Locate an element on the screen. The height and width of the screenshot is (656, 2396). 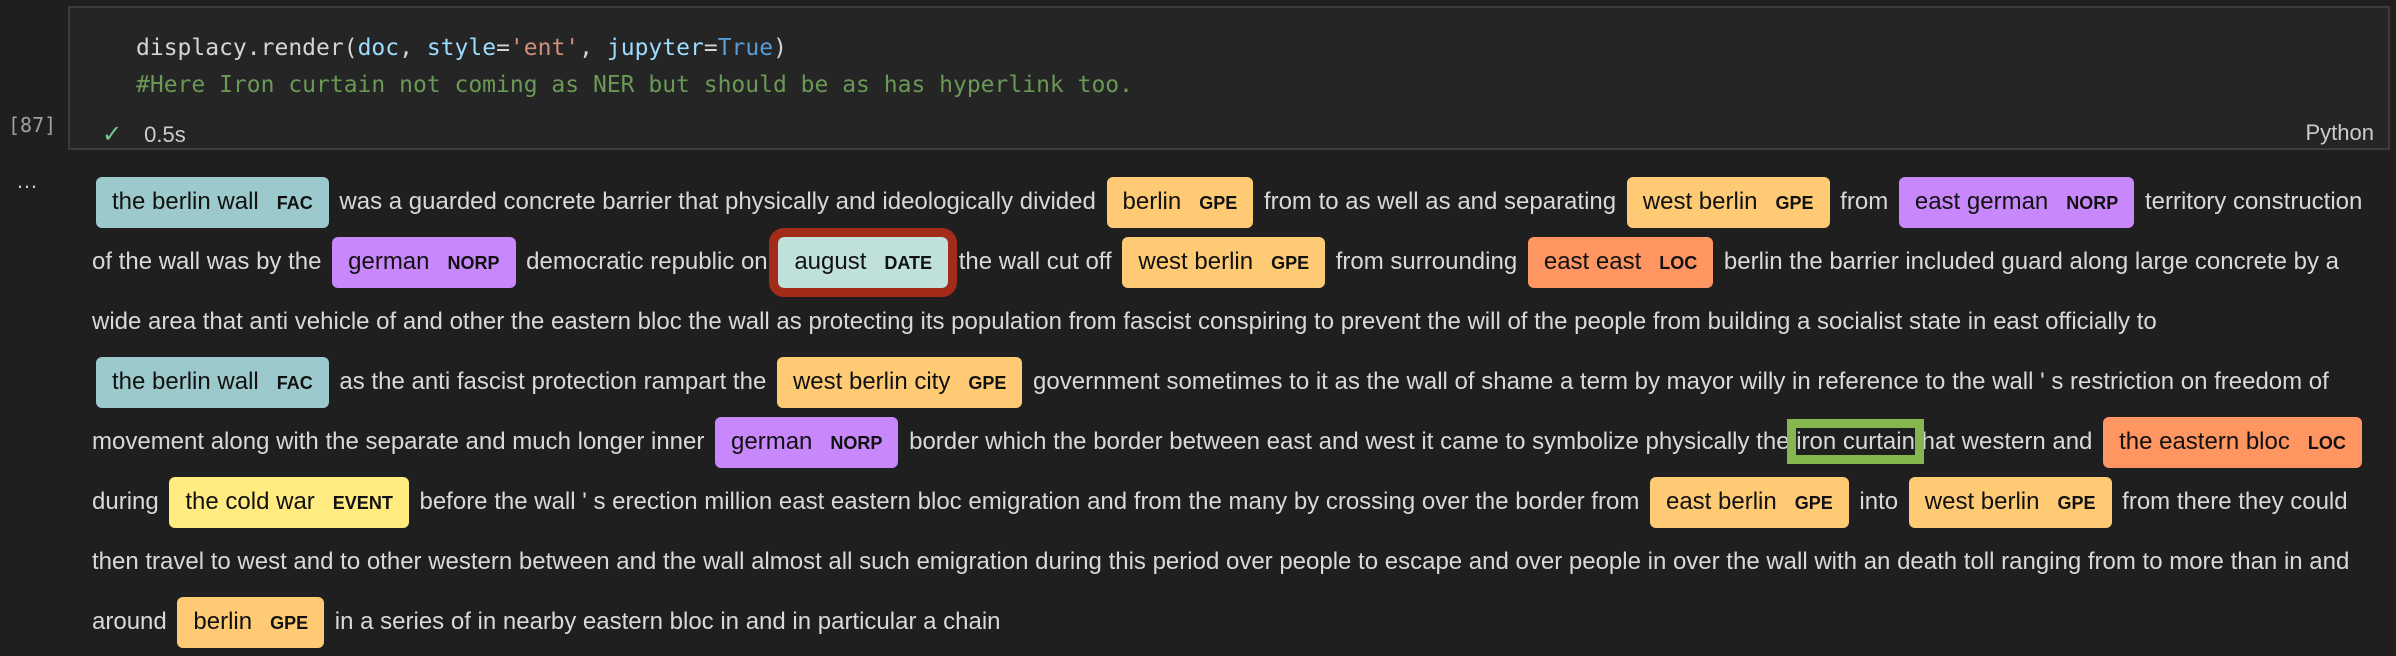
execution-status: ✓ 0.5s is located at coordinates (144, 134).